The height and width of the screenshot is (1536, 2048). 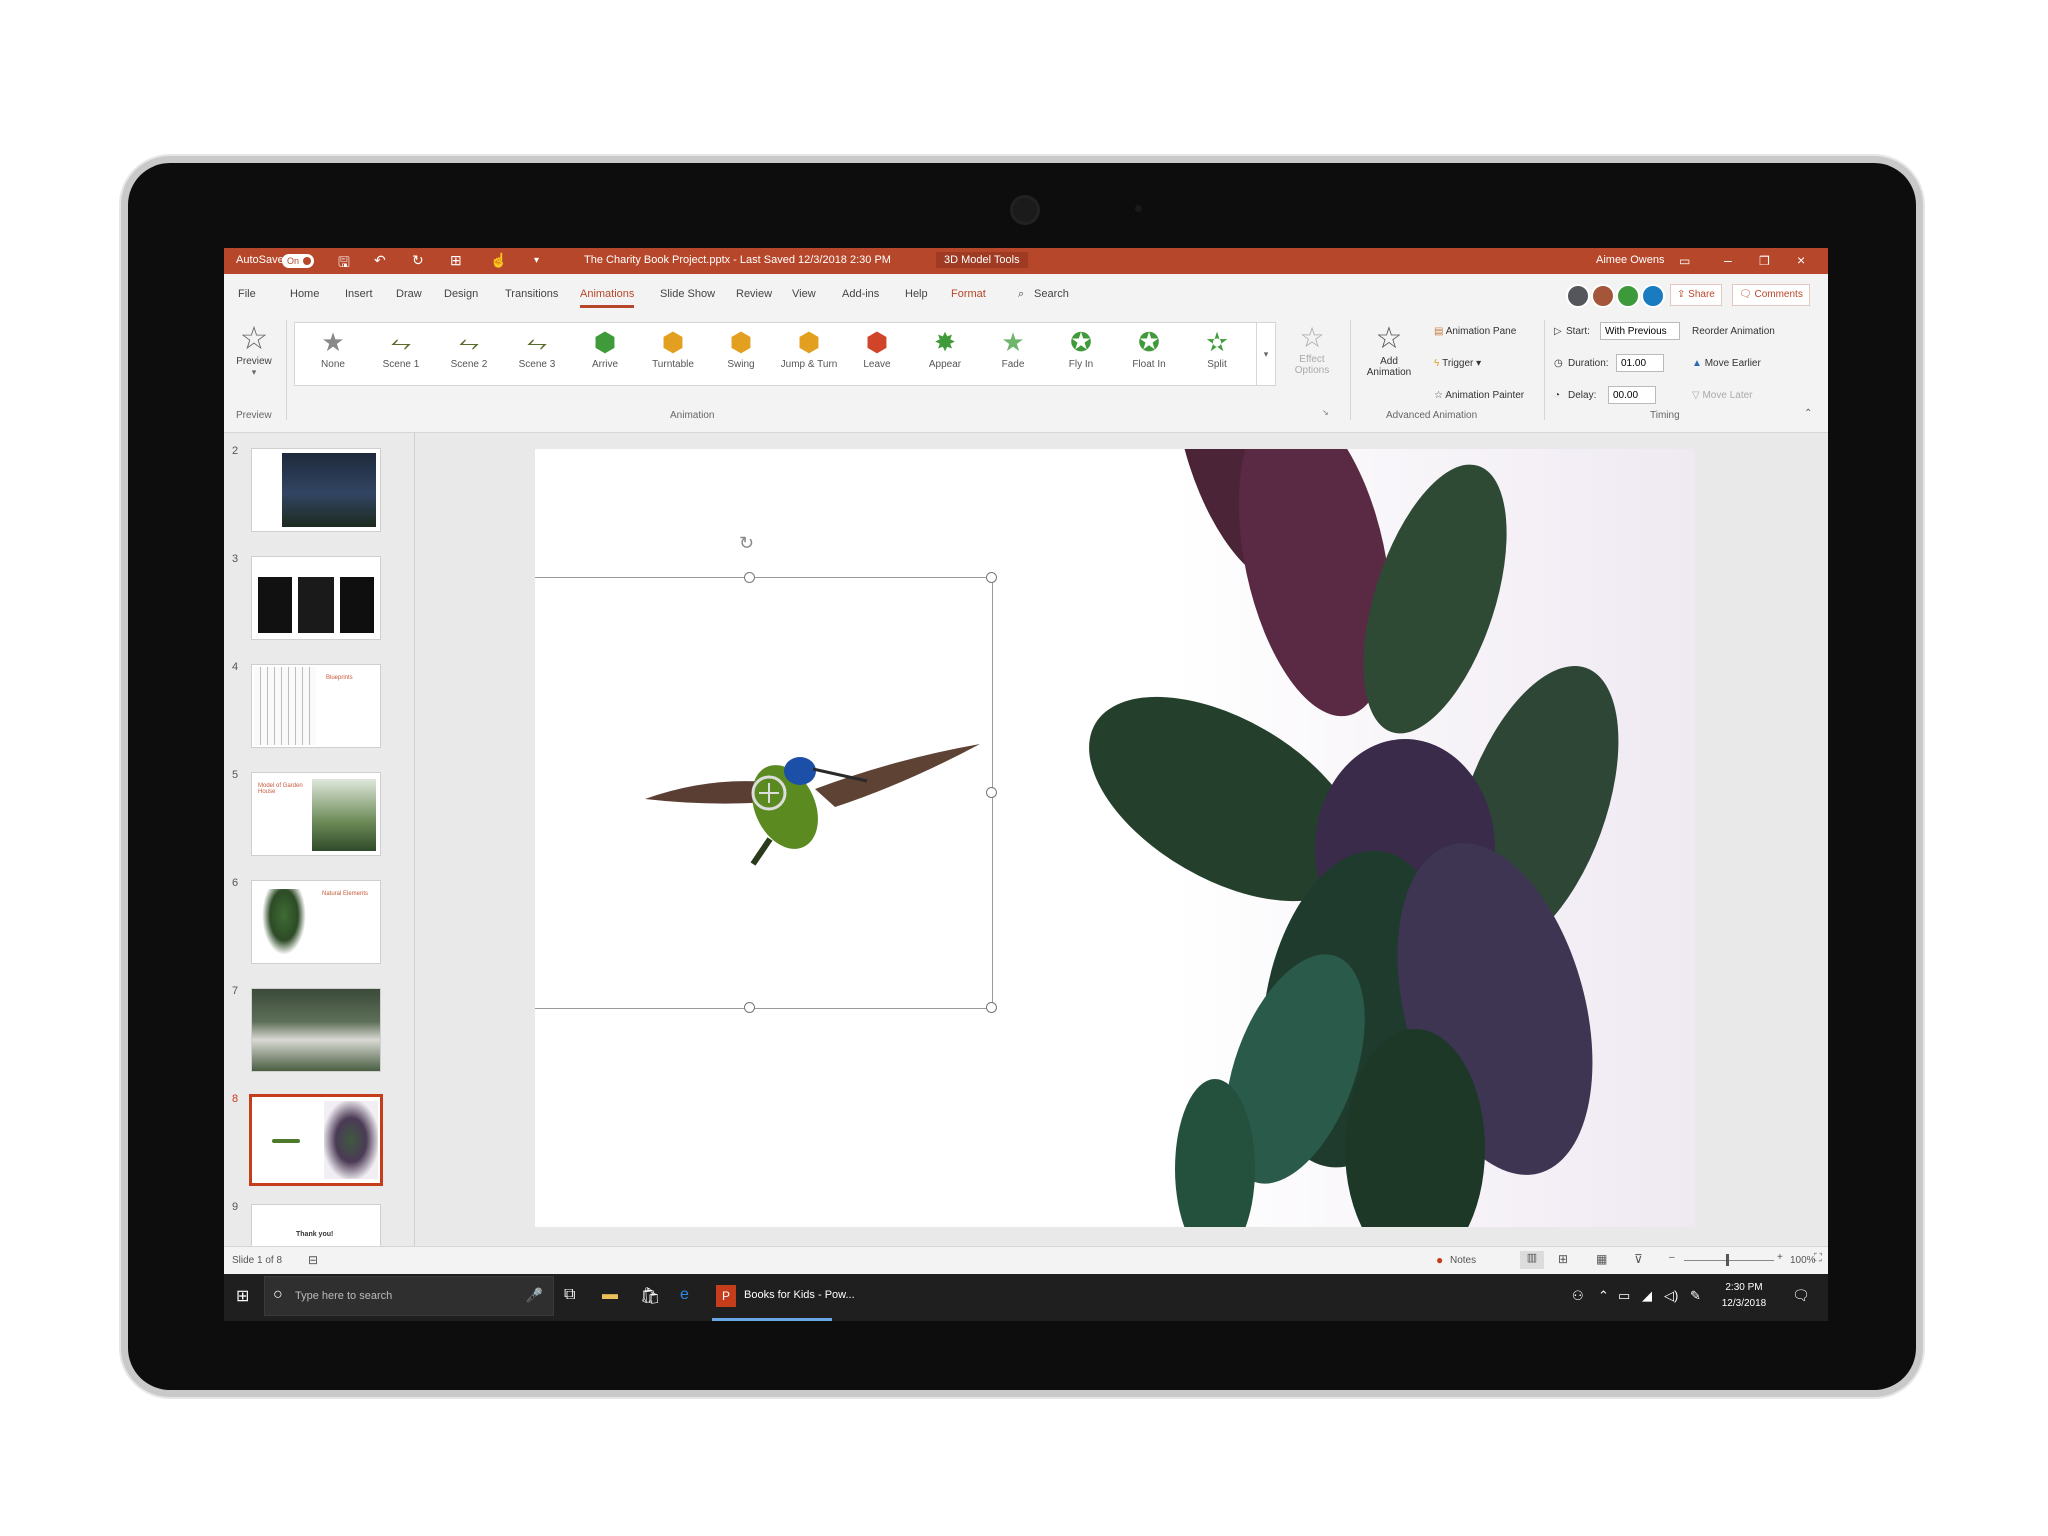 What do you see at coordinates (409, 294) in the screenshot?
I see `tab-draw: Draw` at bounding box center [409, 294].